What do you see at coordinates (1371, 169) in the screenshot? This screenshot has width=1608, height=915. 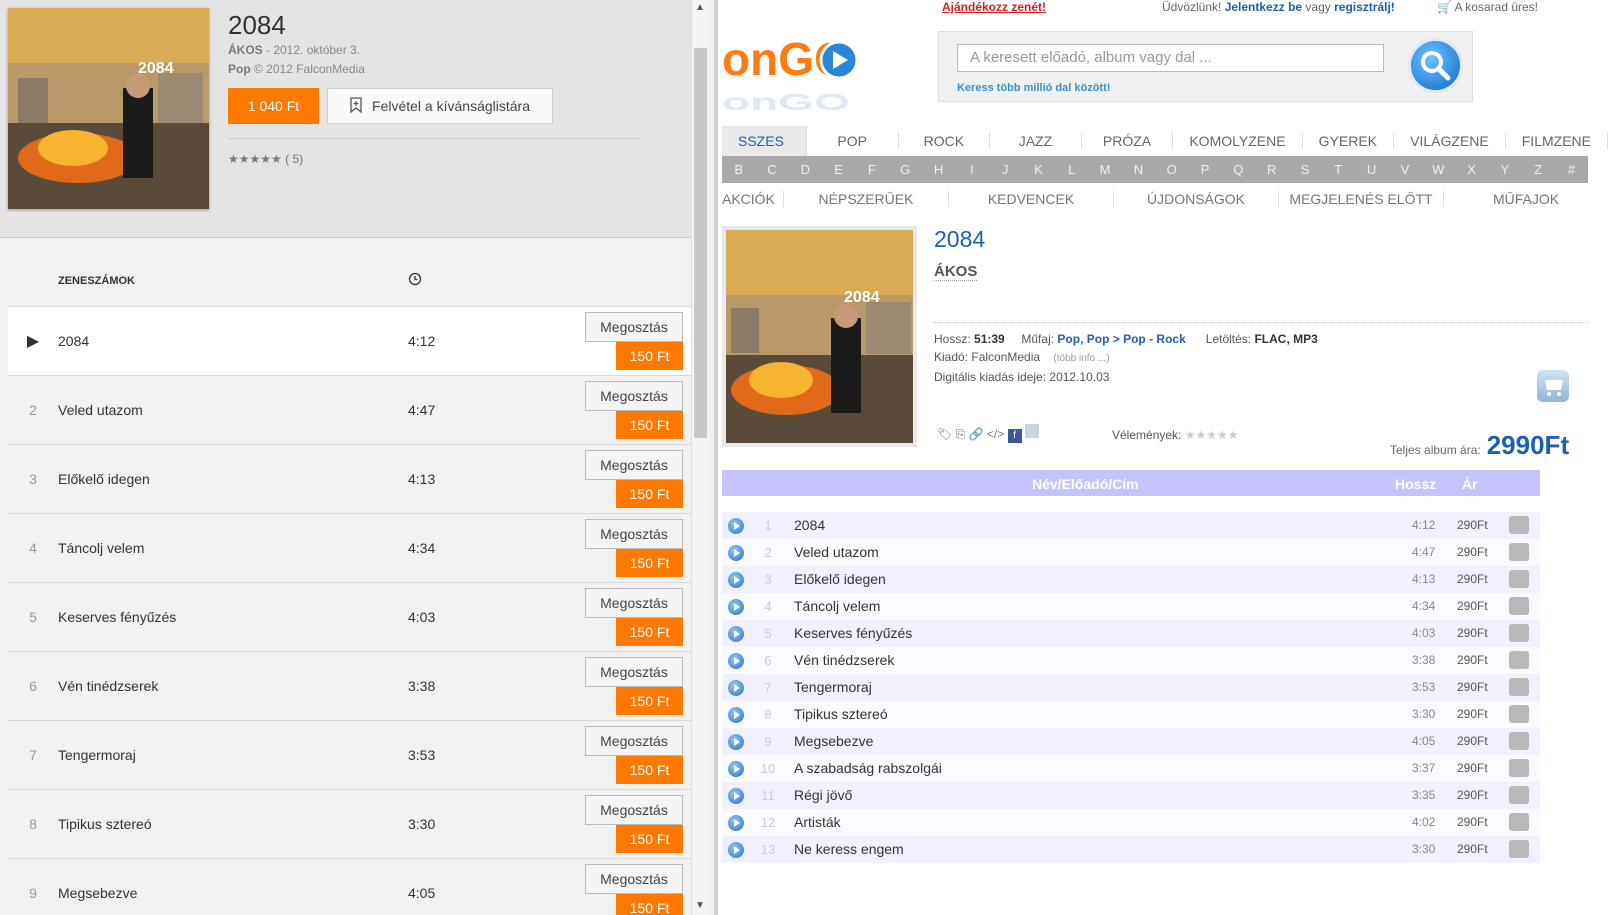 I see `letter-link: U` at bounding box center [1371, 169].